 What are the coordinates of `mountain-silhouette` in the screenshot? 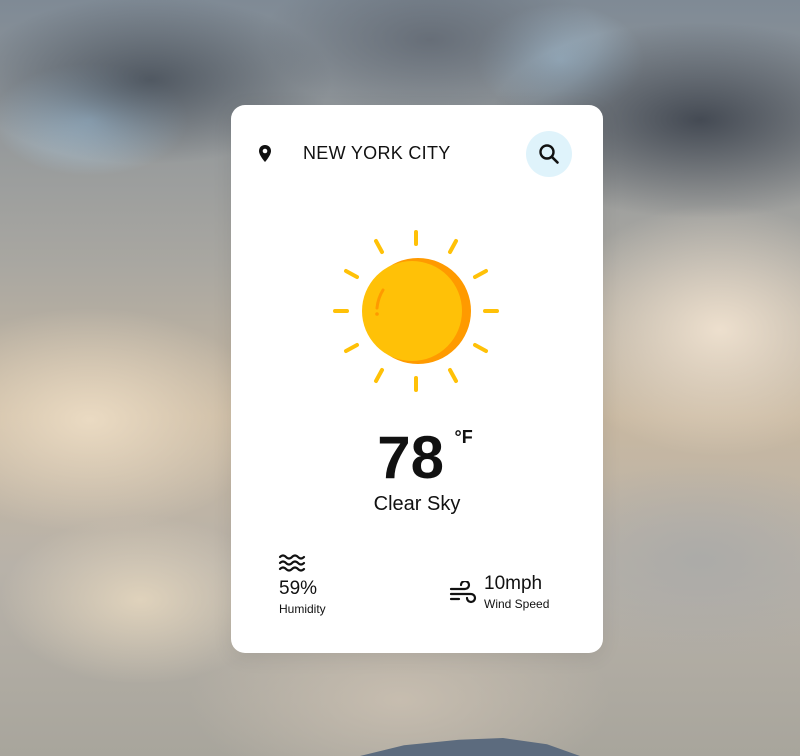 It's located at (470, 747).